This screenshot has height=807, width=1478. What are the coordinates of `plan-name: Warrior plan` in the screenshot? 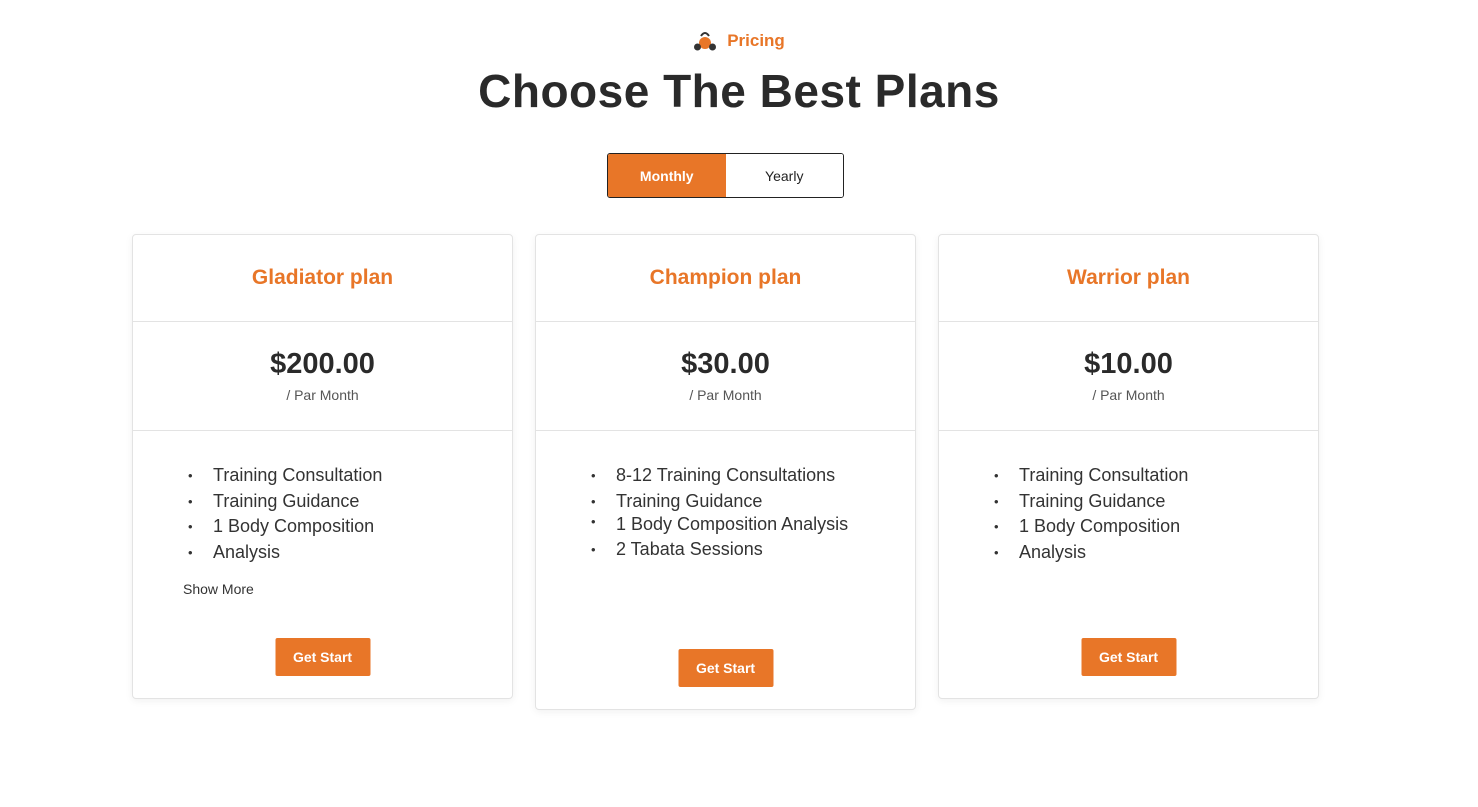 It's located at (1128, 277).